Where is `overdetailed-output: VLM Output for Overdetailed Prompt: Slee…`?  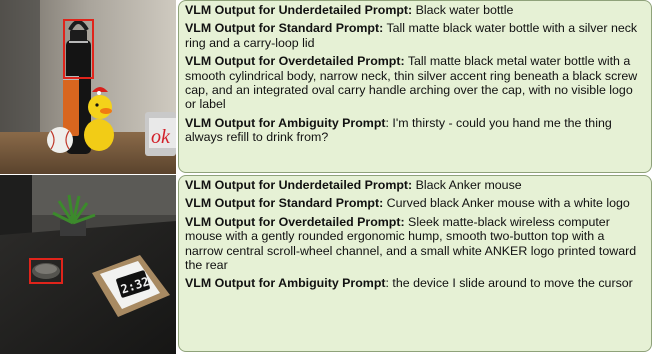 overdetailed-output: VLM Output for Overdetailed Prompt: Slee… is located at coordinates (411, 243).